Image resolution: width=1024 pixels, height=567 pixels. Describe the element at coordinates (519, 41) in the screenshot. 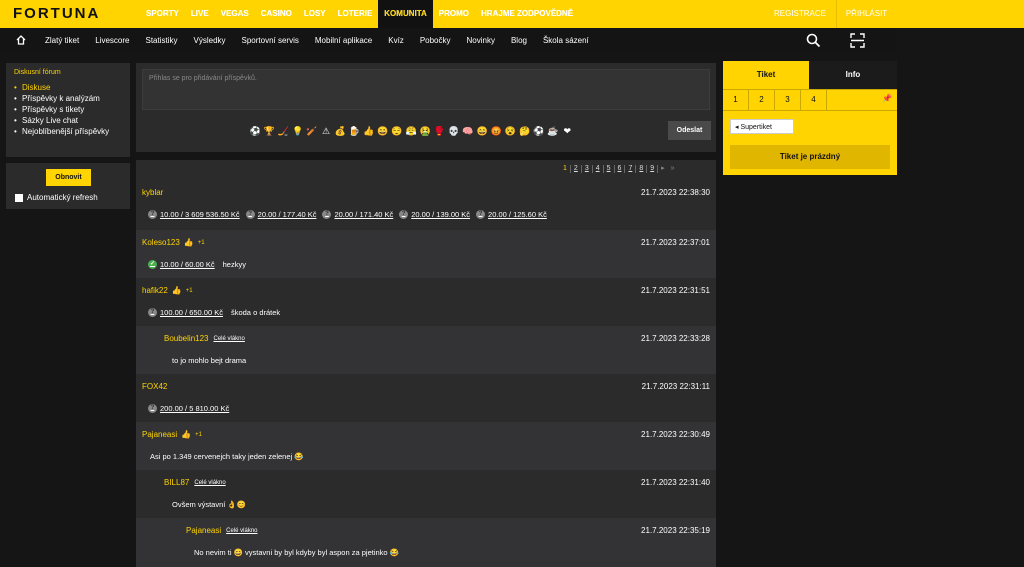

I see `sub-nav-item: Blog` at that location.